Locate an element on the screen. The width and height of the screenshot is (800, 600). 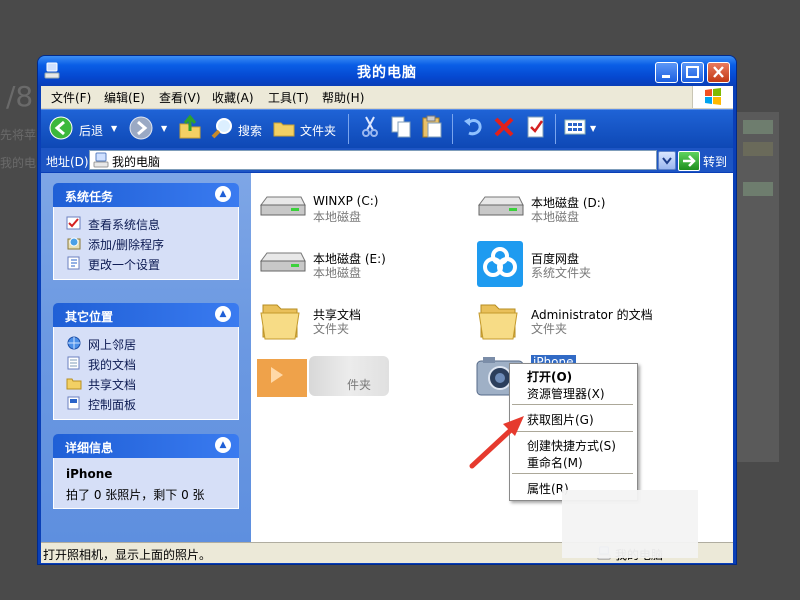
my-documents-icon is located at coordinates (73, 363).